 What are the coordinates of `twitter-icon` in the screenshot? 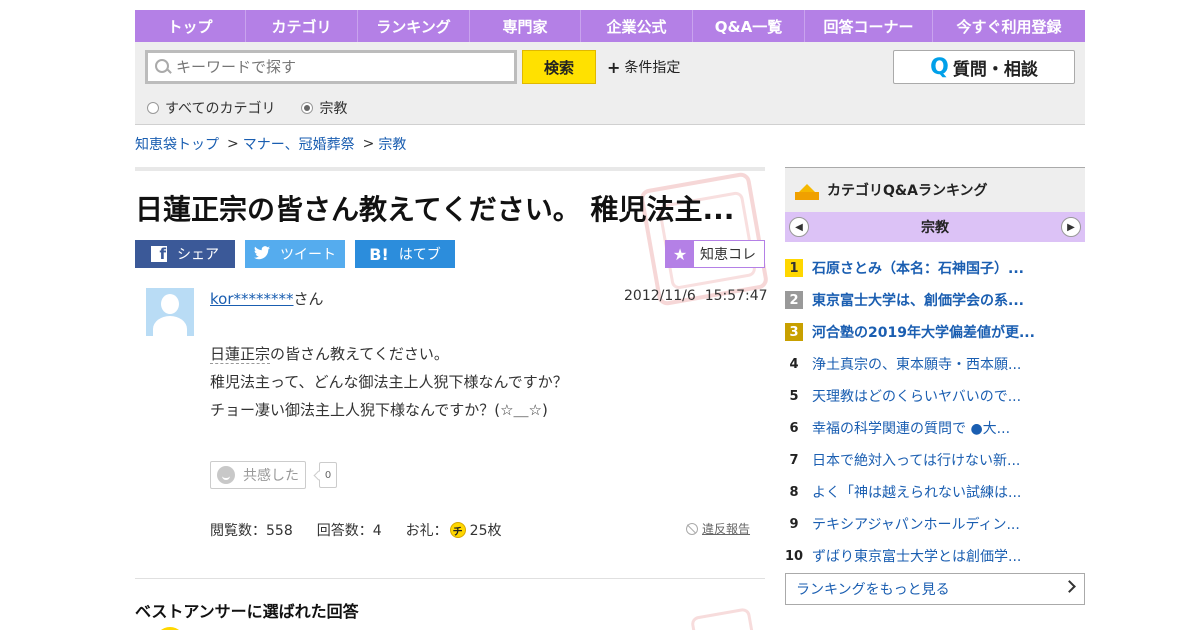 It's located at (262, 254).